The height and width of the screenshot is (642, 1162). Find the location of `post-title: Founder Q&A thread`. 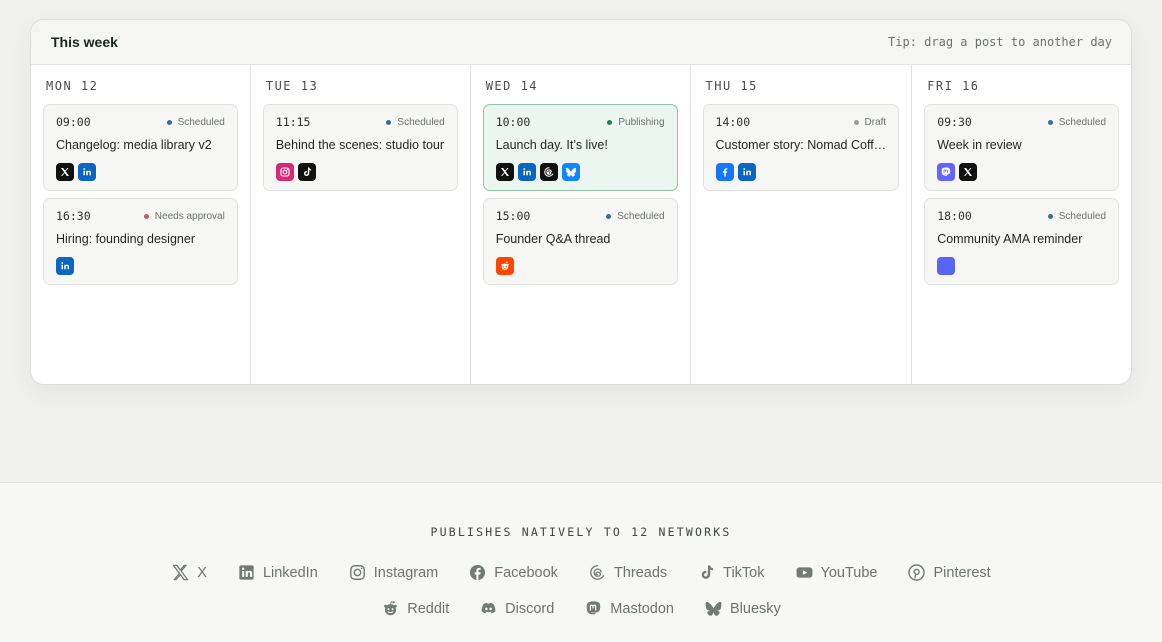

post-title: Founder Q&A thread is located at coordinates (553, 239).